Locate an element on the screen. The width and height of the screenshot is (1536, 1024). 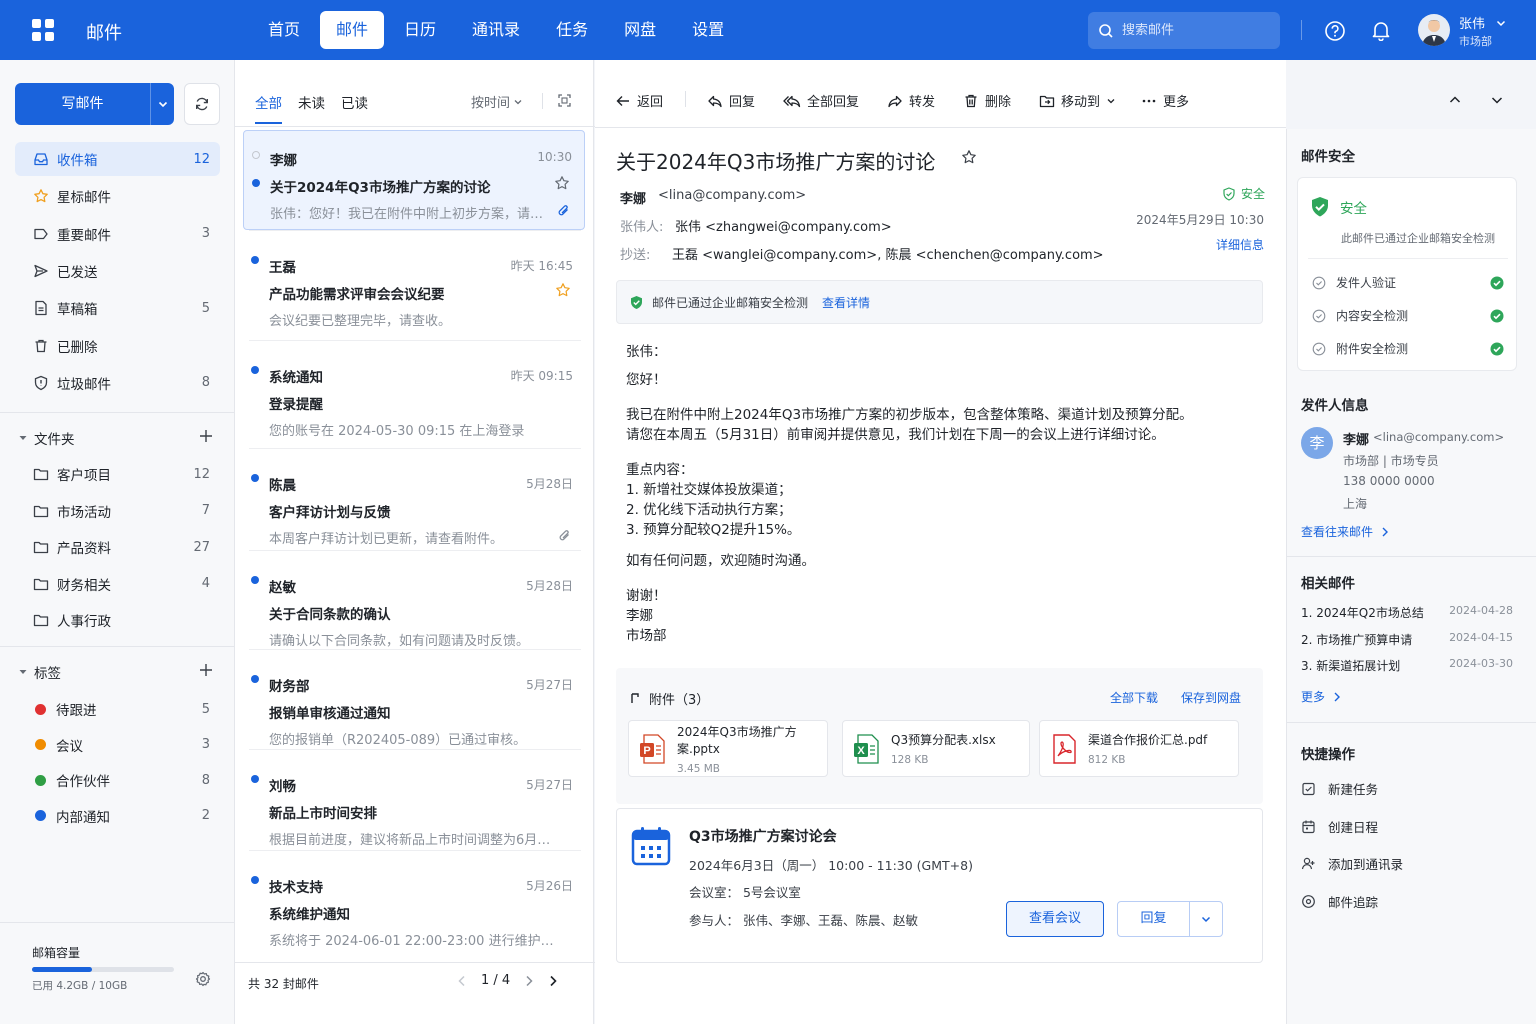
sidebar-item-trash: 已删除 is located at coordinates (117, 346).